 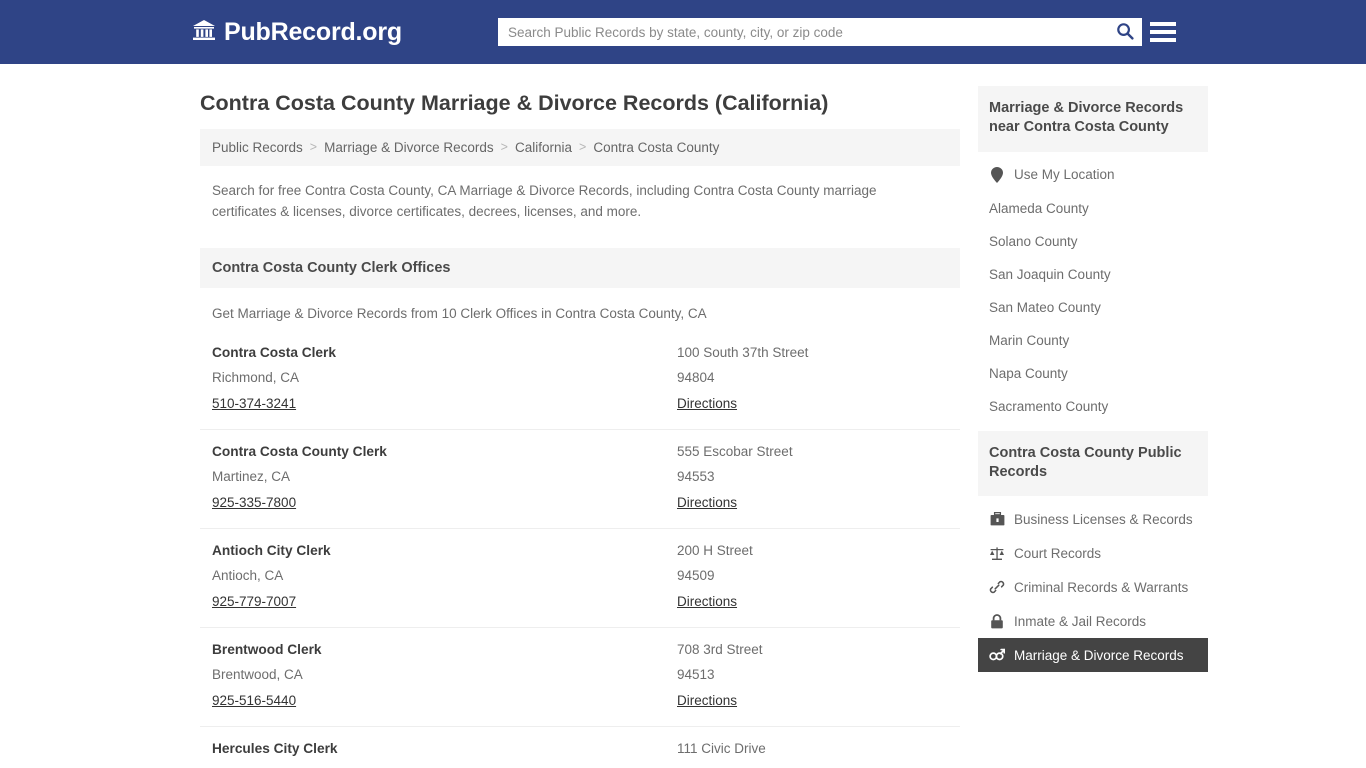 I want to click on sidebar-item-solano-county: Solano County, so click(x=1093, y=241).